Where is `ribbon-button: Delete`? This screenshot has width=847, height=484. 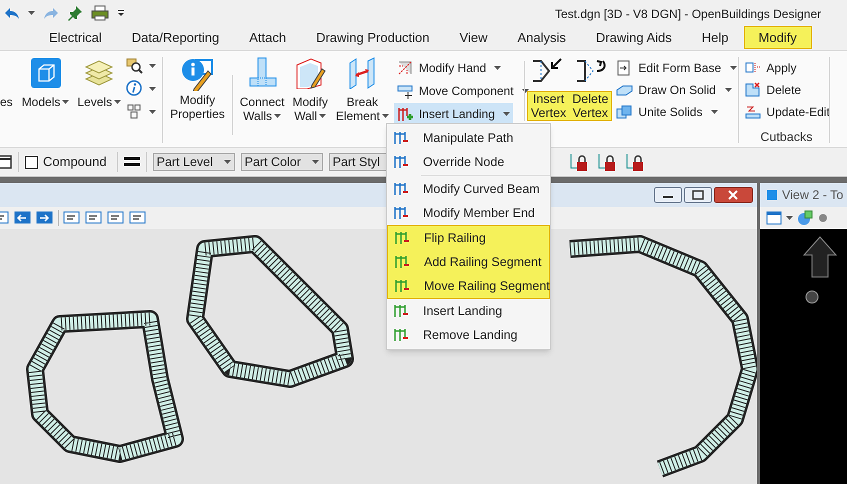
ribbon-button: Delete is located at coordinates (773, 90).